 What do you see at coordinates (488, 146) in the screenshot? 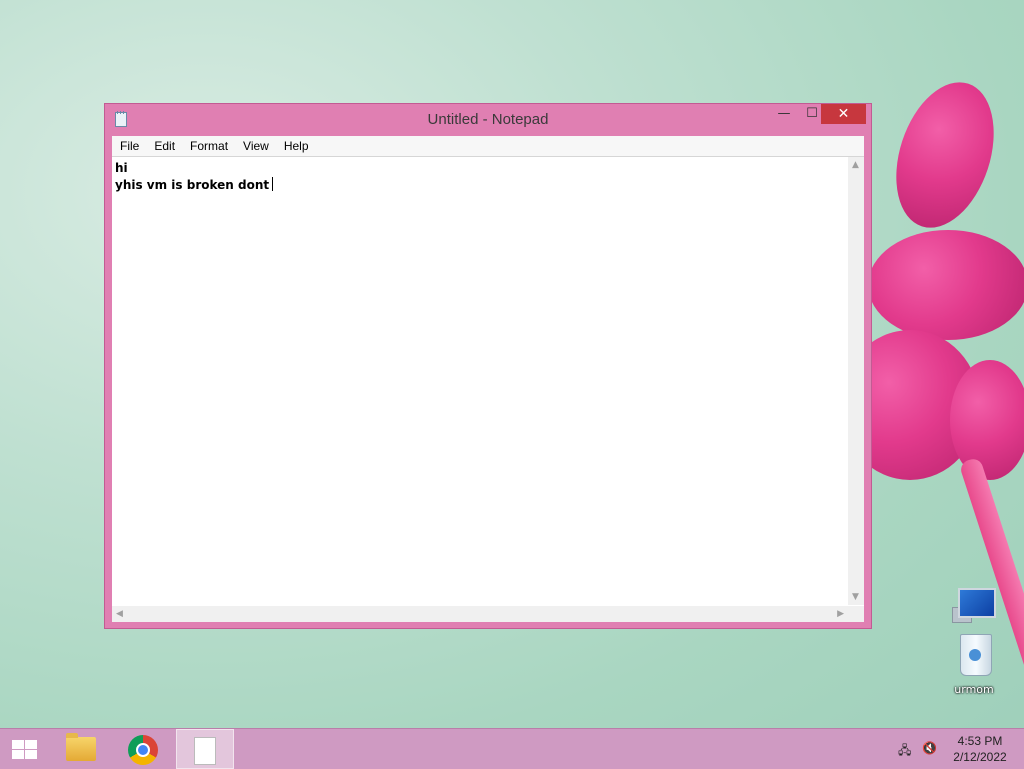
I see `menu-bar: File Edit Format View Help` at bounding box center [488, 146].